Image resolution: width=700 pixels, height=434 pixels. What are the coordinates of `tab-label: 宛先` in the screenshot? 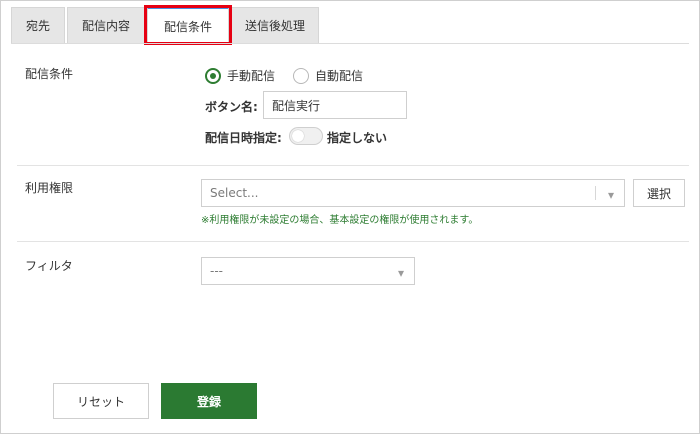 It's located at (37, 26).